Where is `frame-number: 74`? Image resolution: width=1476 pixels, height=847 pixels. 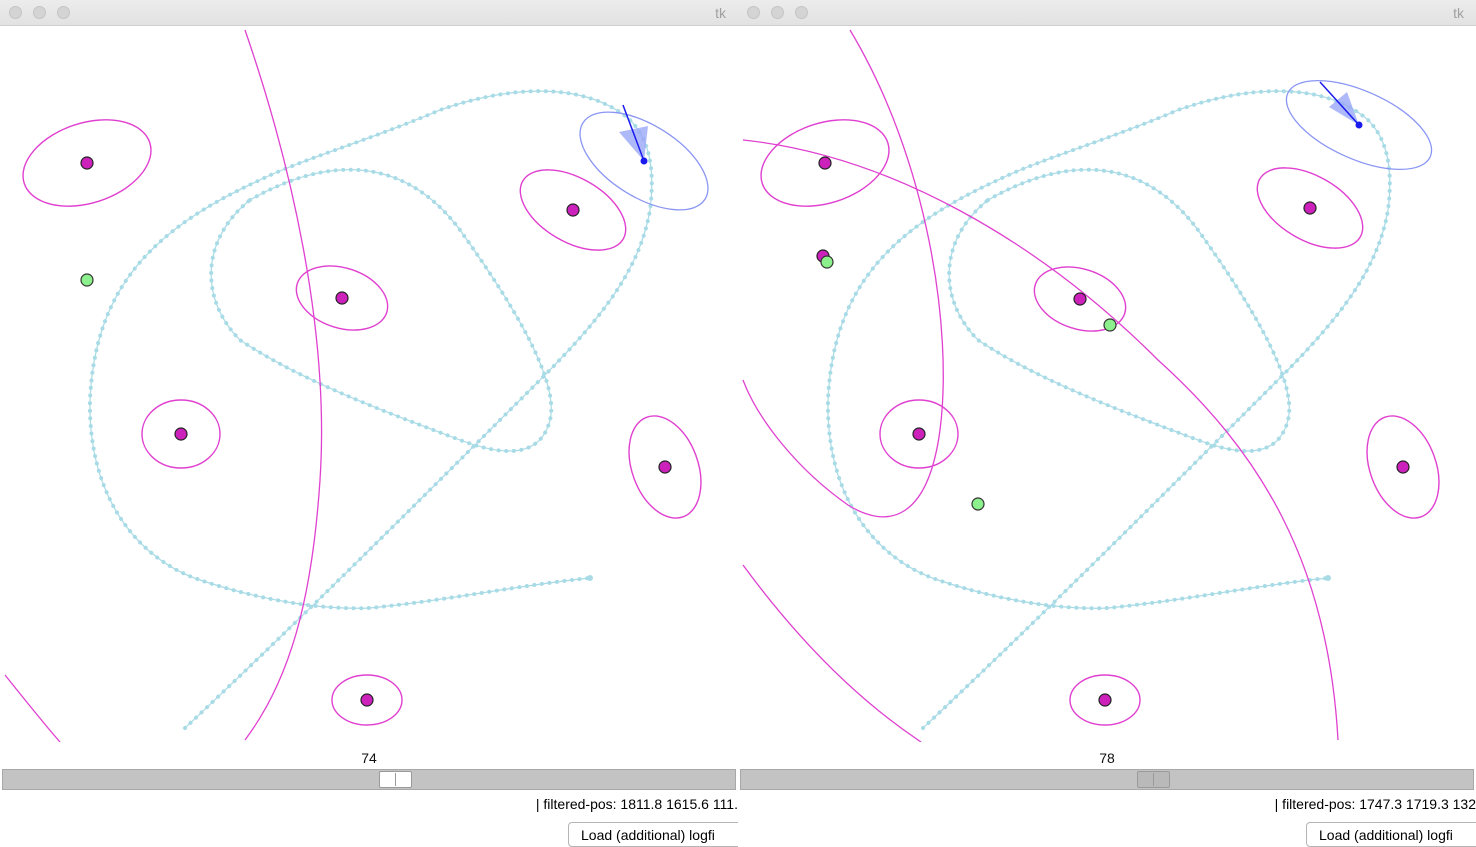 frame-number: 74 is located at coordinates (369, 758).